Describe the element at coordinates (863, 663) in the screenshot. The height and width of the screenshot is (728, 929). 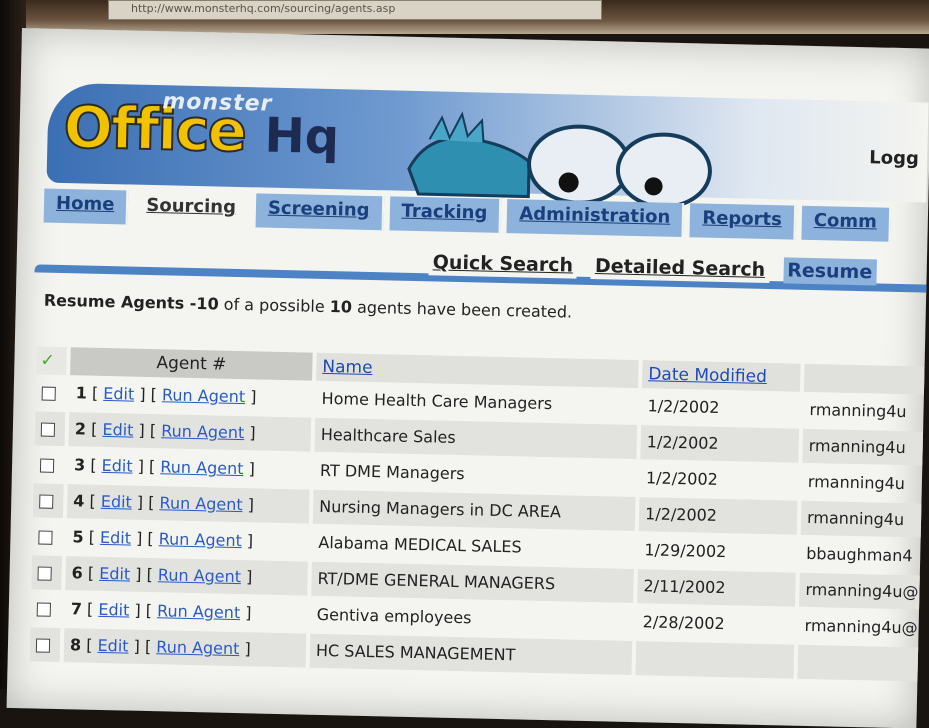
I see `agent-owner` at that location.